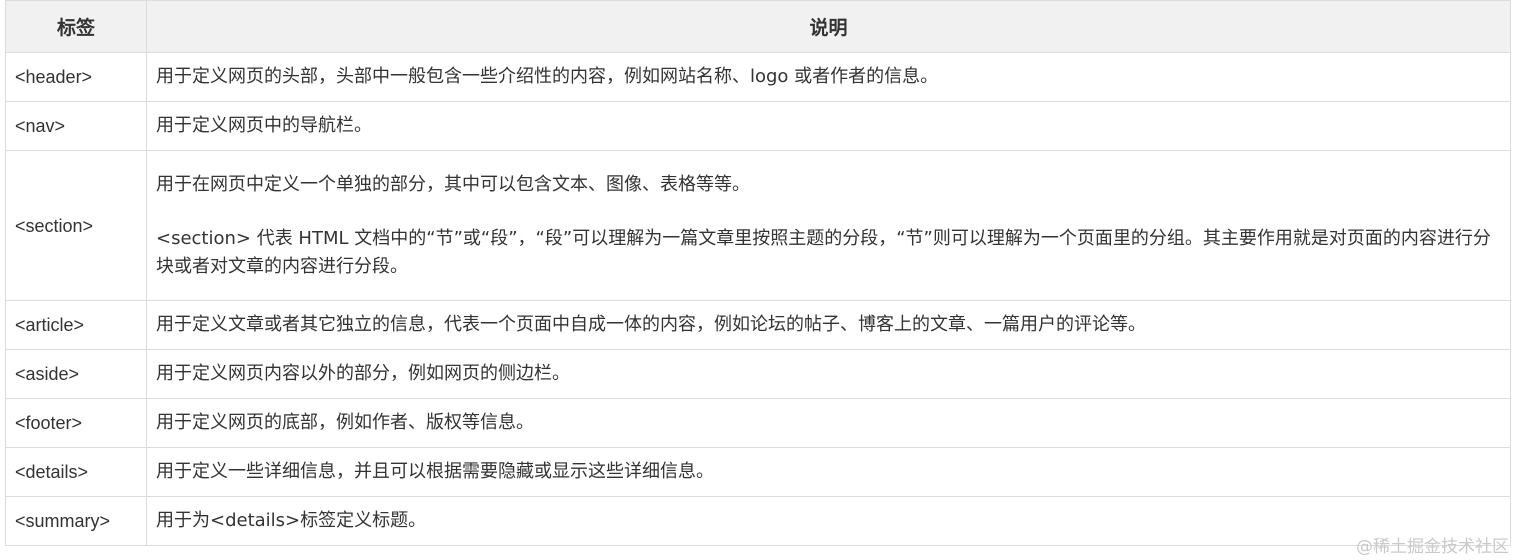 Image resolution: width=1513 pixels, height=560 pixels. Describe the element at coordinates (828, 26) in the screenshot. I see `column-header-description: 说明` at that location.